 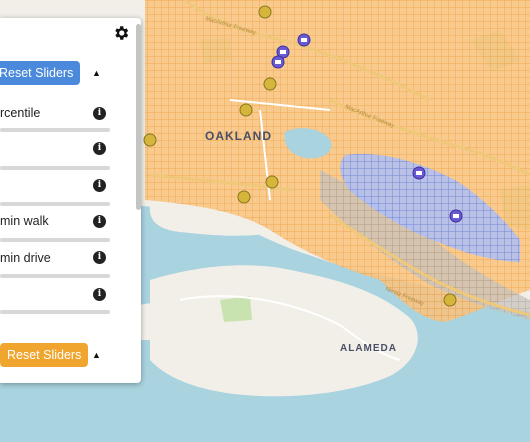 I want to click on gear-icon, so click(x=121, y=33).